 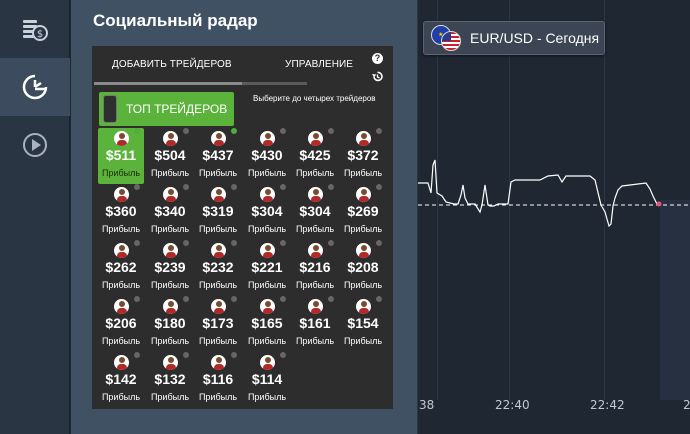 I want to click on trader-card: $206 Прибыль, so click(x=121, y=324).